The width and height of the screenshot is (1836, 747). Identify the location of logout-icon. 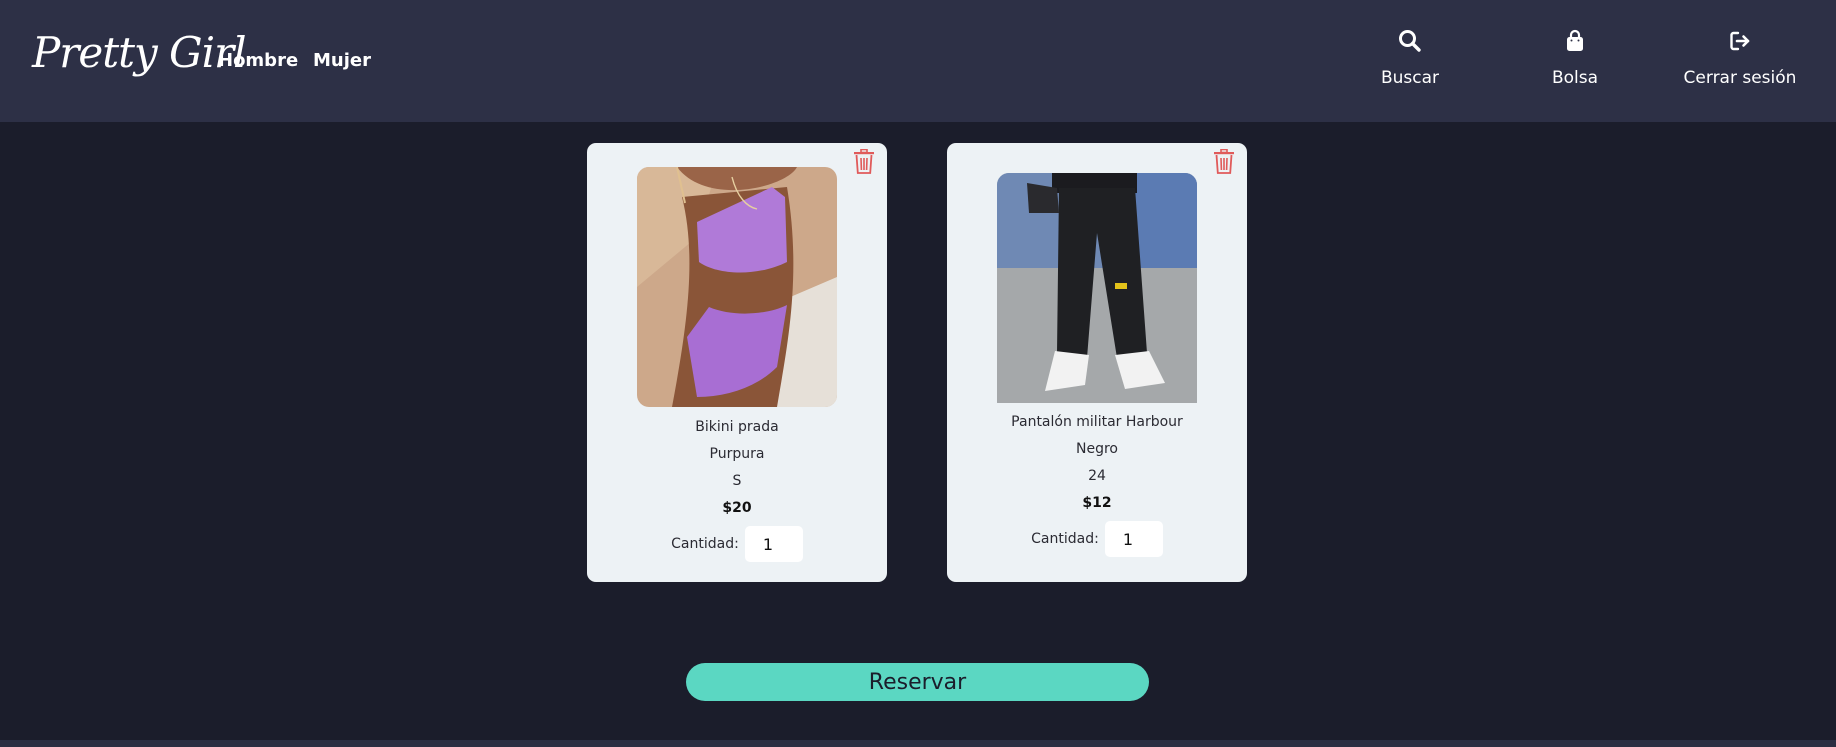
(1740, 41).